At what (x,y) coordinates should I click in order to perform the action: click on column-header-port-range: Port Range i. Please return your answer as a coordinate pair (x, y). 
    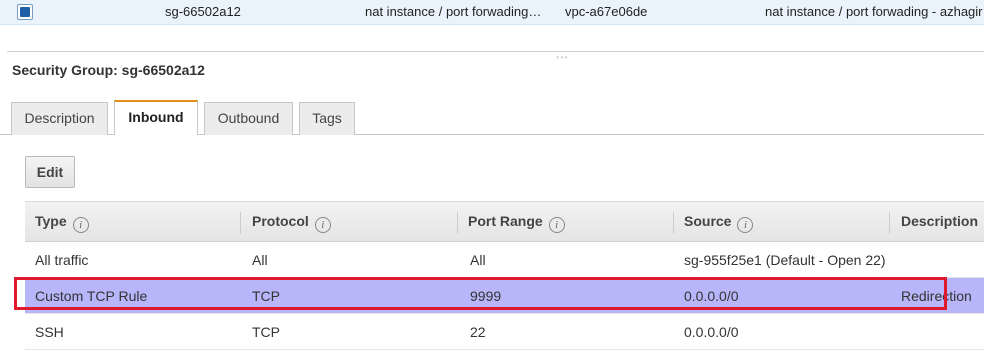
    Looking at the image, I should click on (516, 223).